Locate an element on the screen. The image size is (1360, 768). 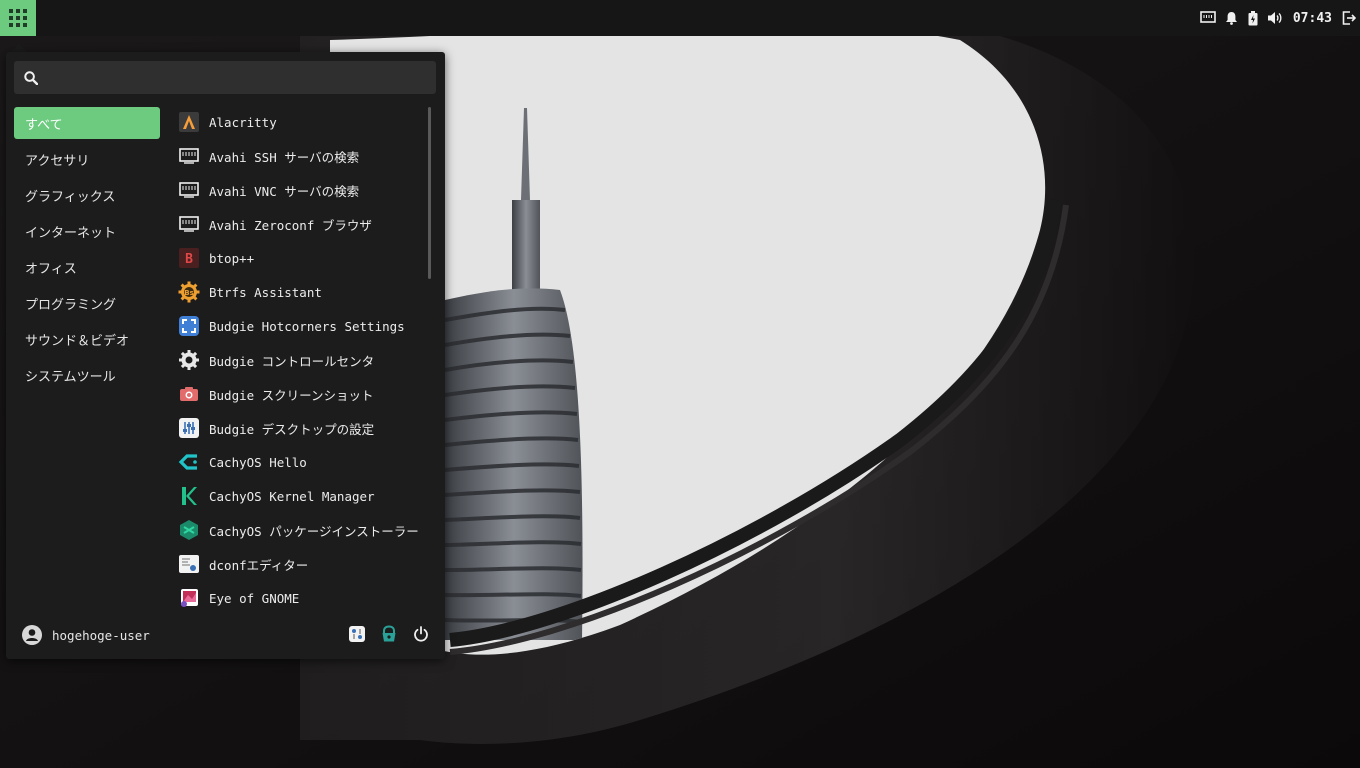
system-tray: 07:43 is located at coordinates (1277, 18).